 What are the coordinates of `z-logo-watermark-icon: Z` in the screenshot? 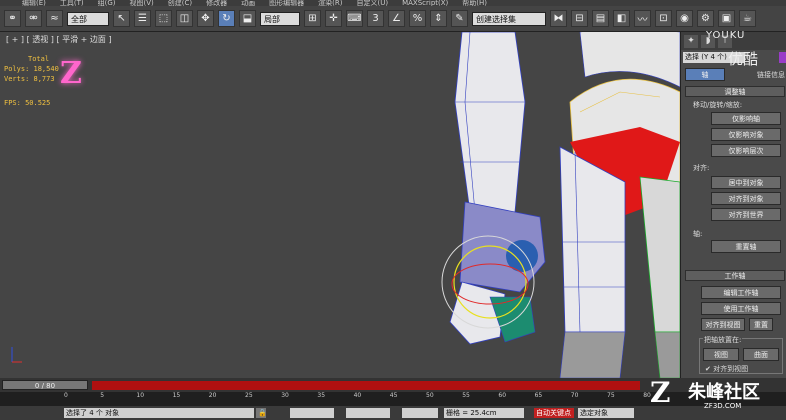 It's located at (660, 392).